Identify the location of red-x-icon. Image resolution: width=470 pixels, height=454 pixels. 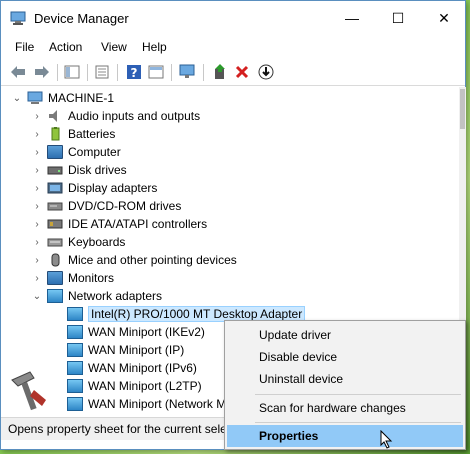
(242, 72).